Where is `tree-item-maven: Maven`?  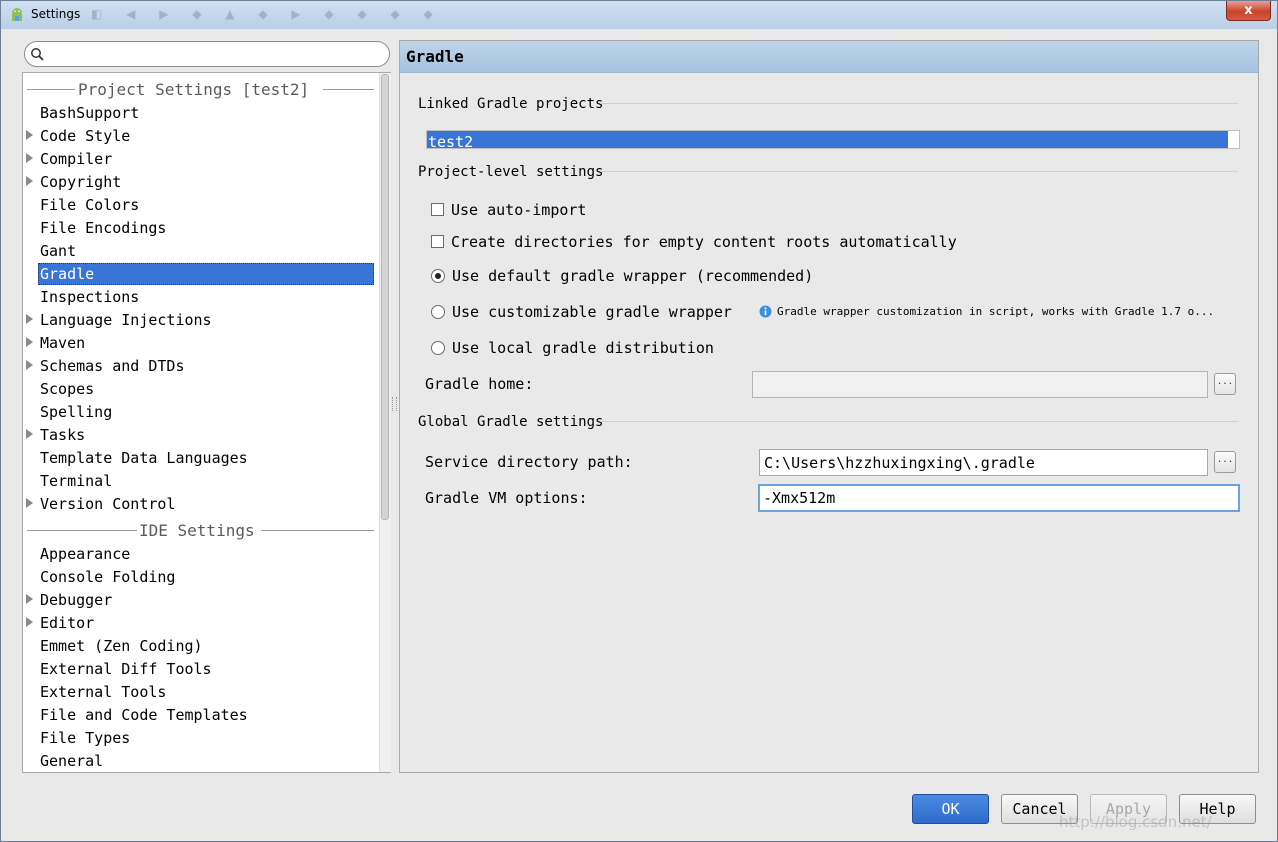 tree-item-maven: Maven is located at coordinates (200, 343).